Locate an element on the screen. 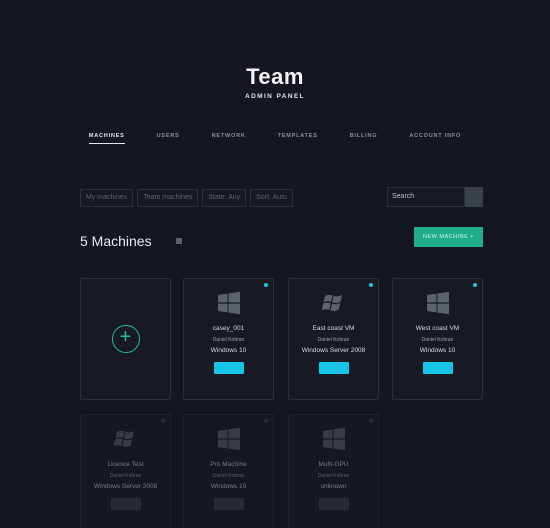 This screenshot has height=528, width=550. page-title: Team is located at coordinates (275, 76).